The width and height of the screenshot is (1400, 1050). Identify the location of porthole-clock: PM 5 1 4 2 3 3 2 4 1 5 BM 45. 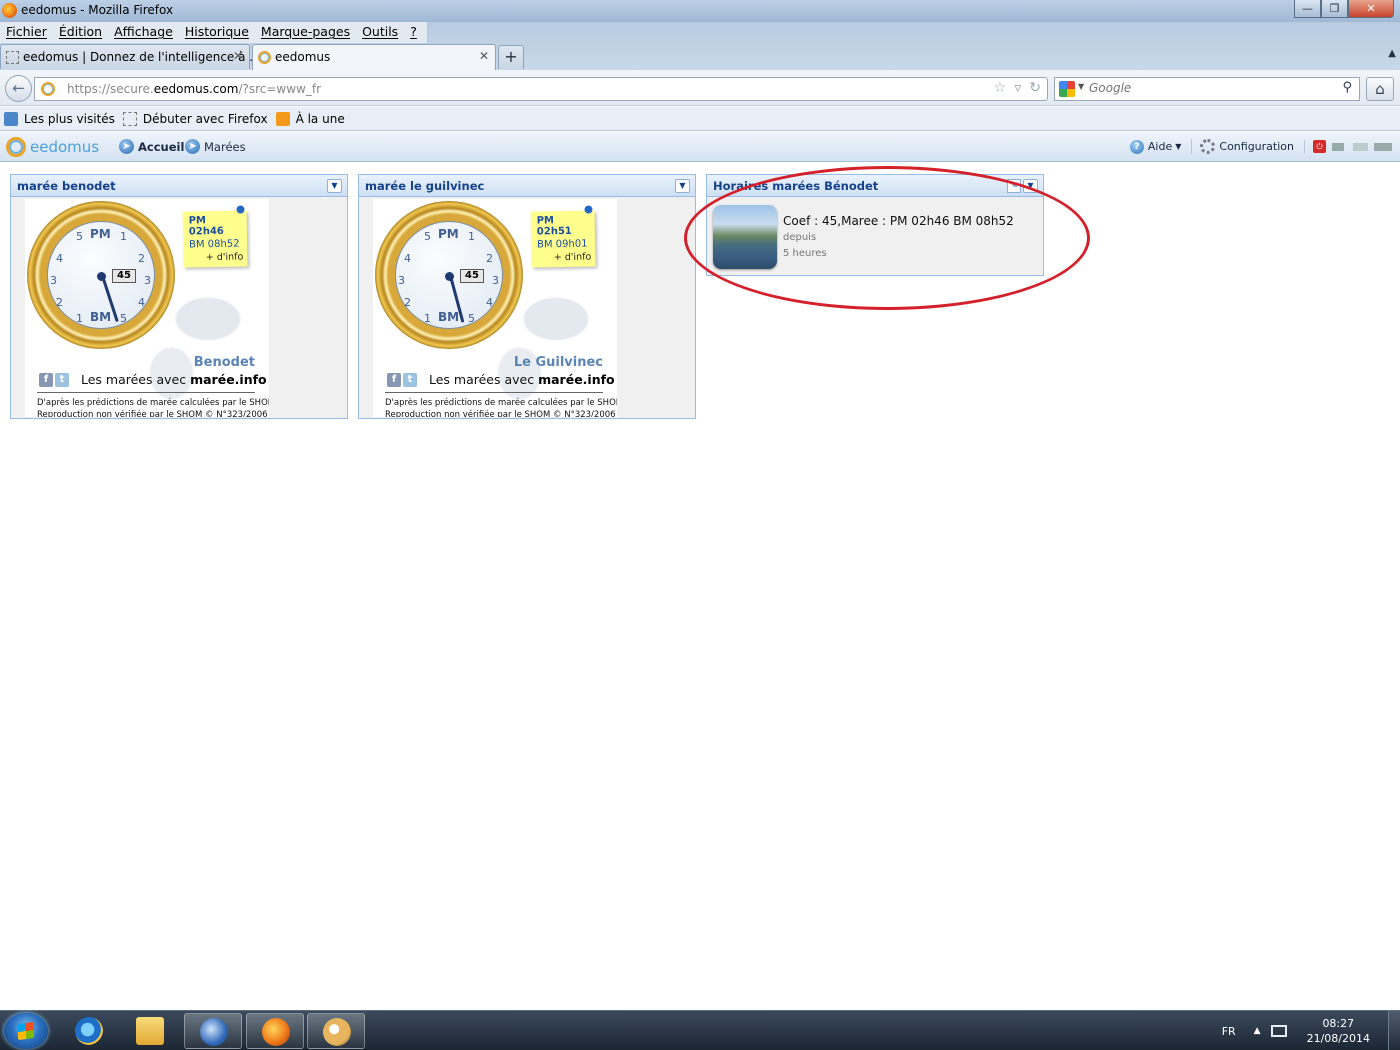
(101, 275).